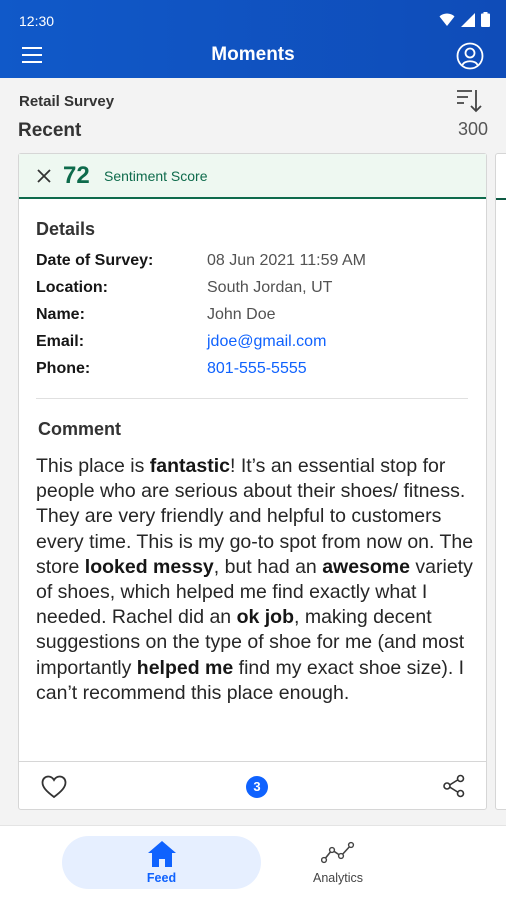 This screenshot has width=506, height=900. I want to click on status-icons, so click(464, 19).